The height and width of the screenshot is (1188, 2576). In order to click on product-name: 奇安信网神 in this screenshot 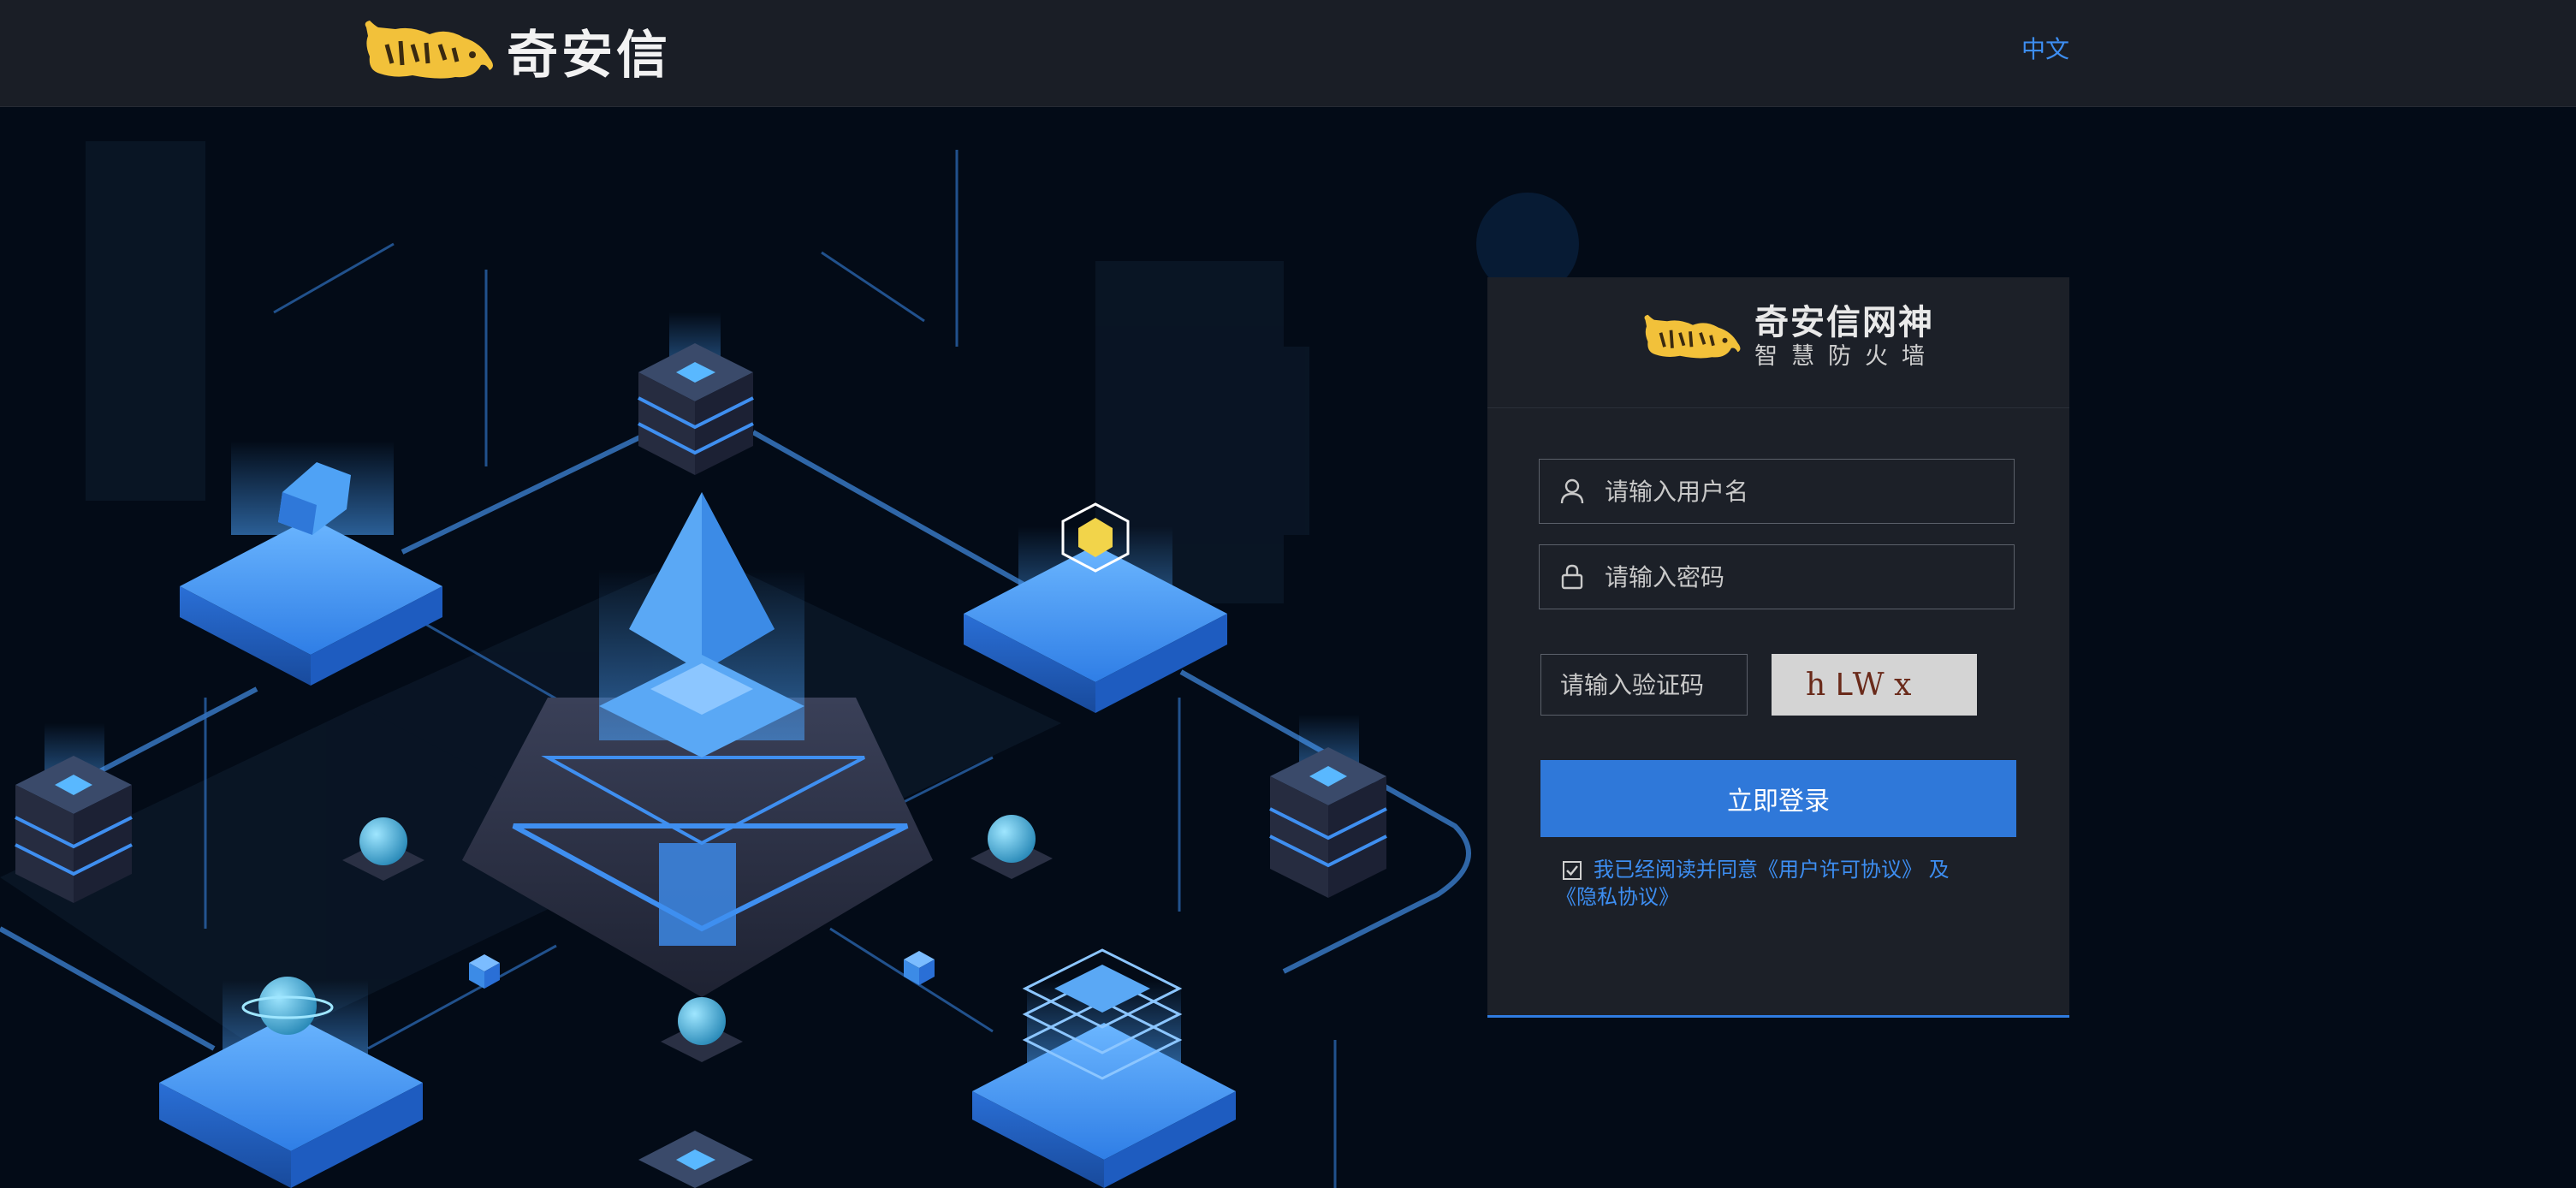, I will do `click(1844, 322)`.